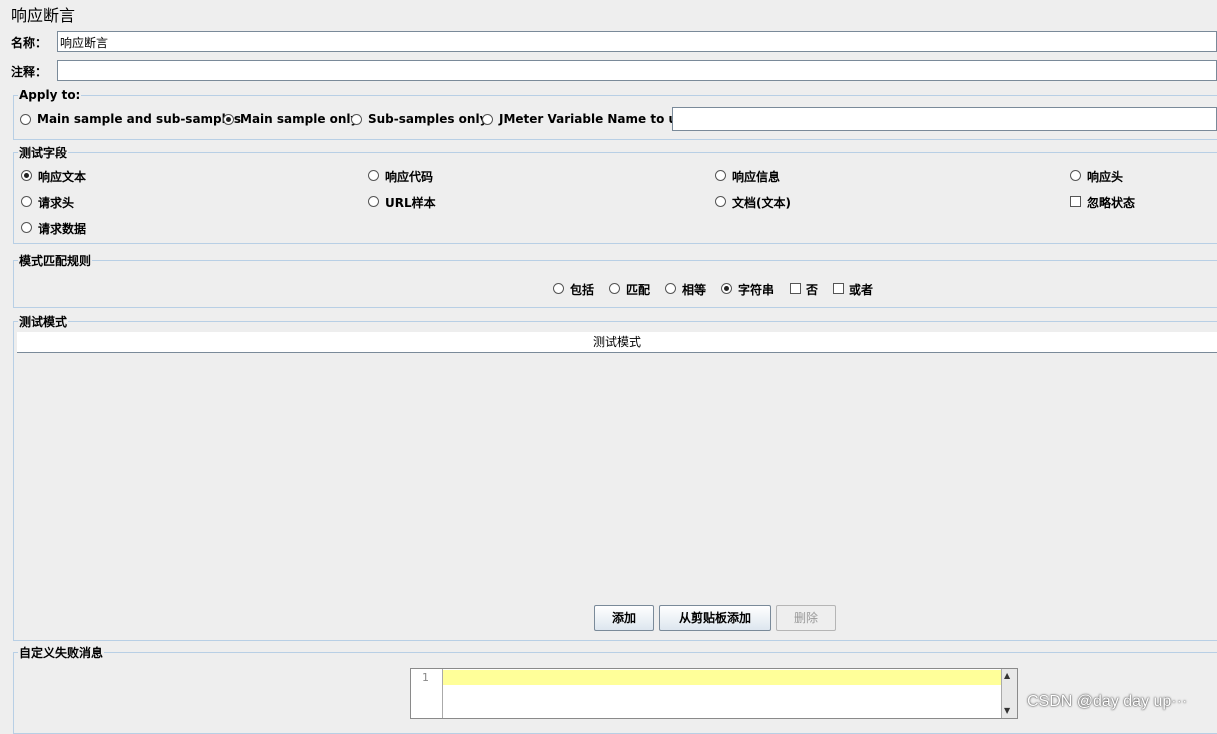 This screenshot has height=734, width=1217. Describe the element at coordinates (427, 693) in the screenshot. I see `line-number-gutter: 1` at that location.